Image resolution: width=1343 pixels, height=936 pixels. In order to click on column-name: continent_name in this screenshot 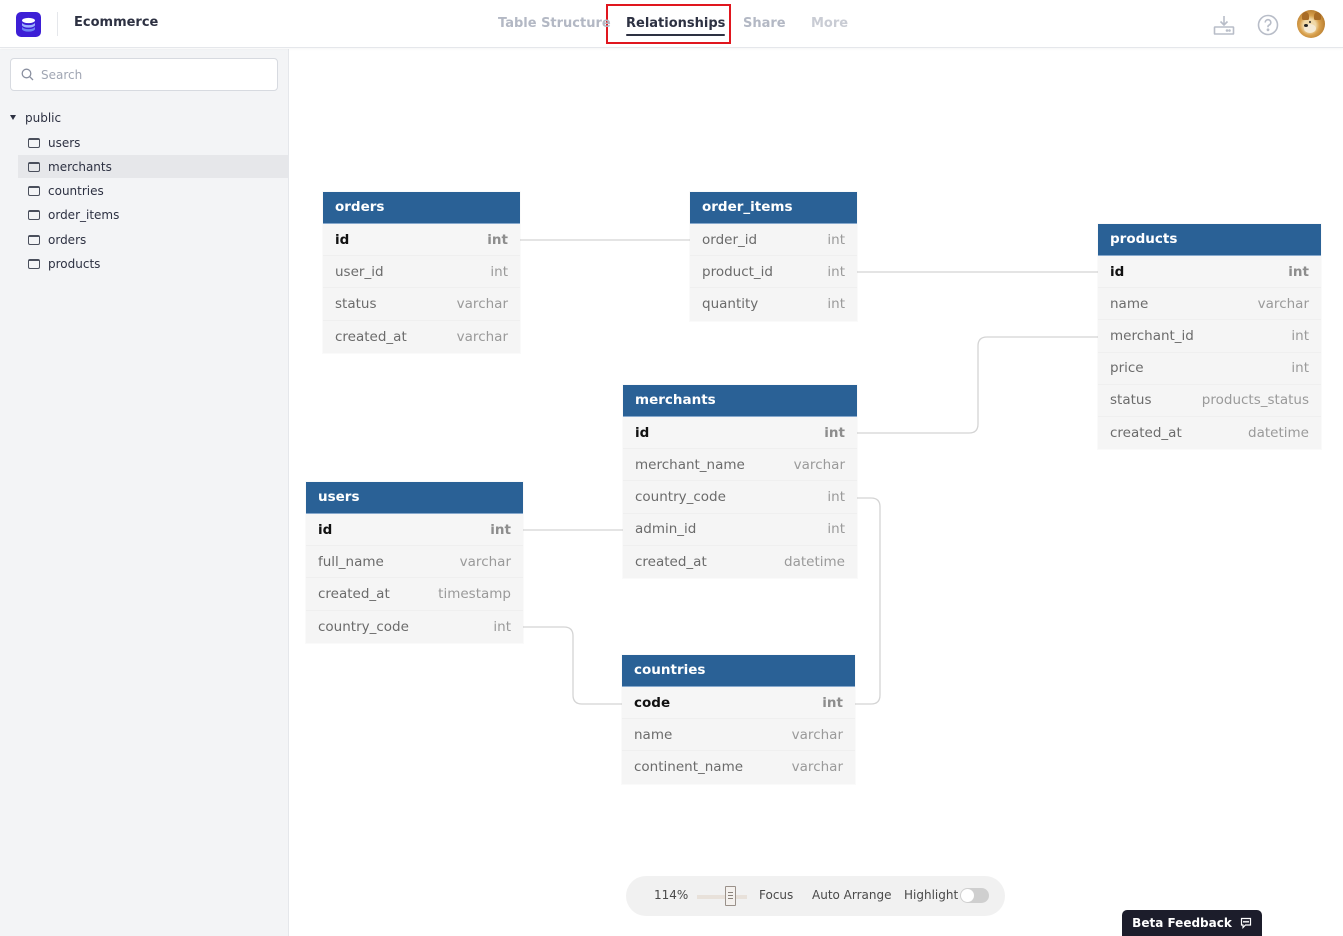, I will do `click(689, 767)`.